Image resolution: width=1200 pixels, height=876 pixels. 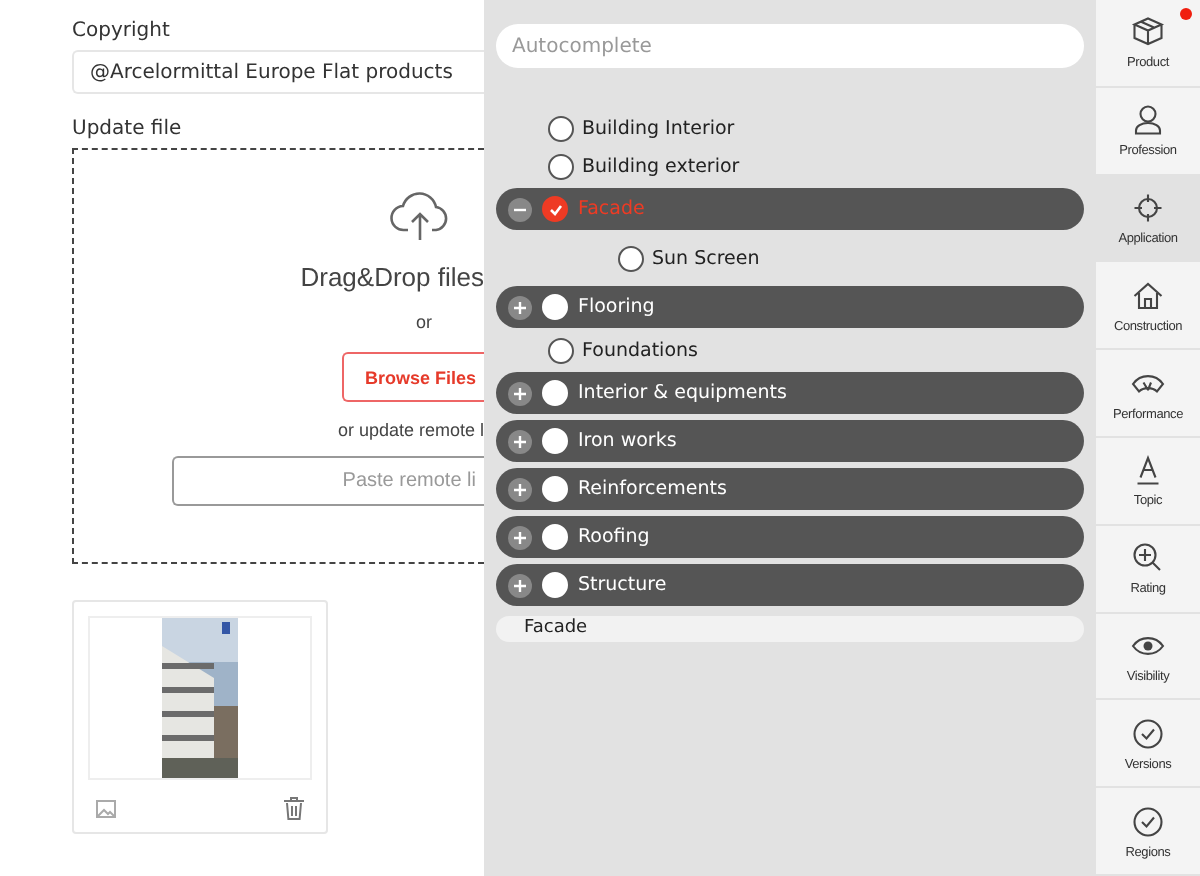 What do you see at coordinates (790, 629) in the screenshot?
I see `selected-tag: Facade` at bounding box center [790, 629].